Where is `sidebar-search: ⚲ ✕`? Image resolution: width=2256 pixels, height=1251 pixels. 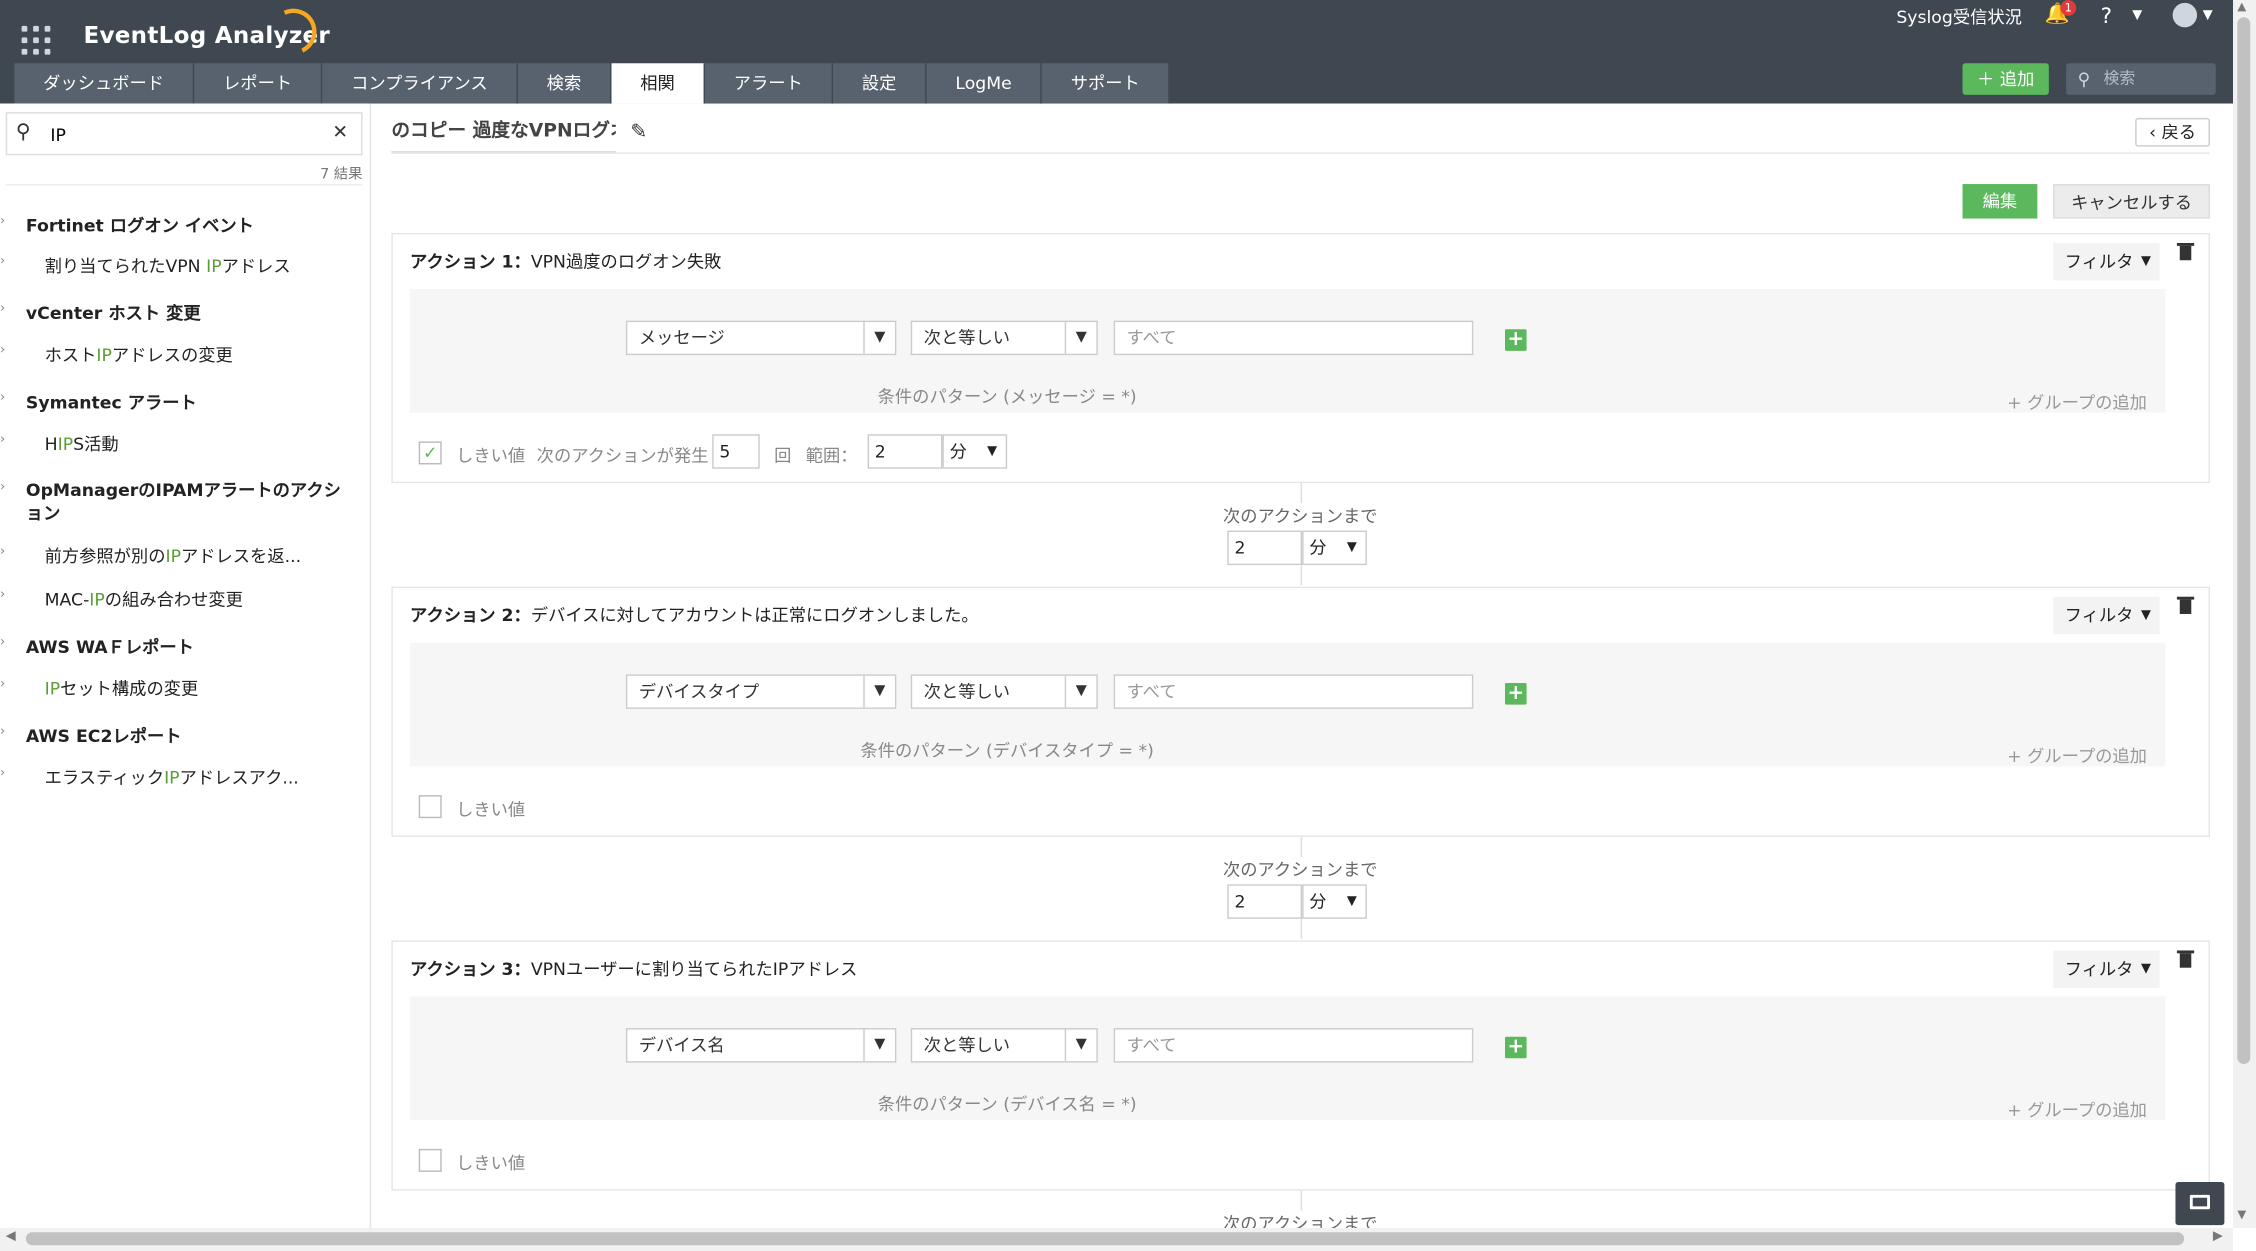 sidebar-search: ⚲ ✕ is located at coordinates (184, 134).